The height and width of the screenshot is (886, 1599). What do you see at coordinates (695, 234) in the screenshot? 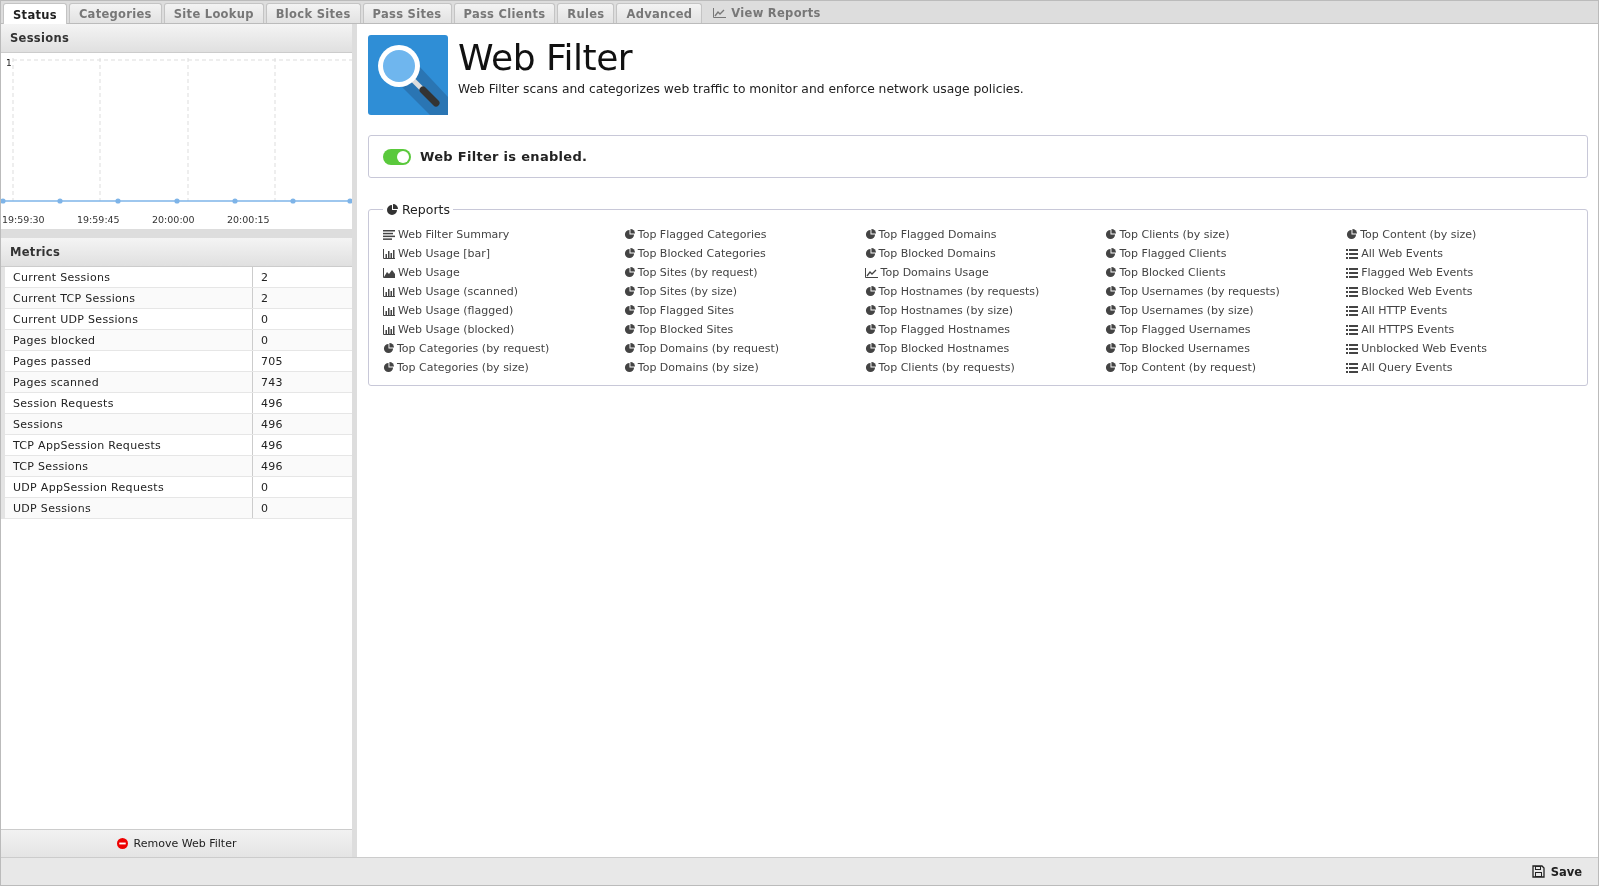
I see `report-link: Top Flagged Categories` at bounding box center [695, 234].